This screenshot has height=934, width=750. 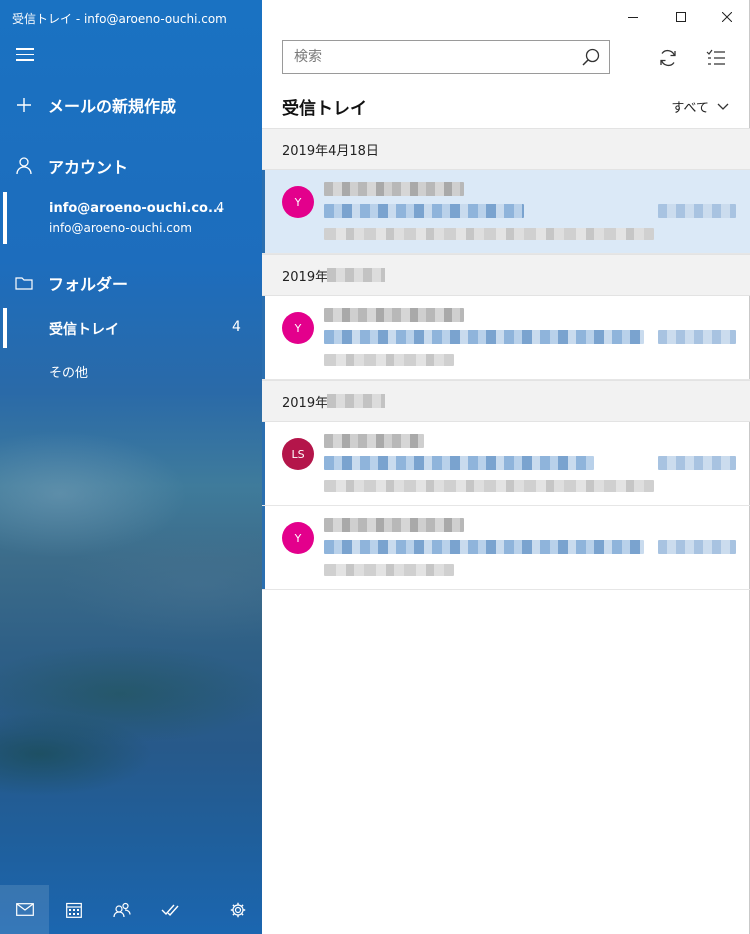 I want to click on settings-icon, so click(x=237, y=909).